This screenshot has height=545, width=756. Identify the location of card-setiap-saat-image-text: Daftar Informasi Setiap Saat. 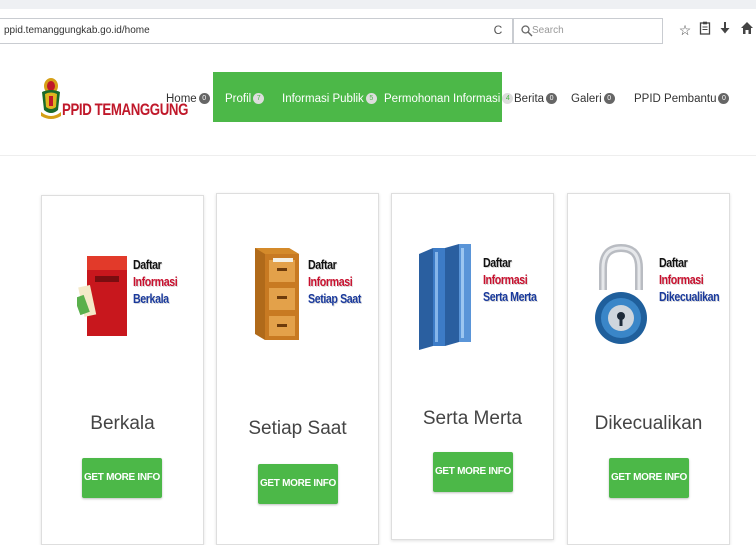
(334, 281).